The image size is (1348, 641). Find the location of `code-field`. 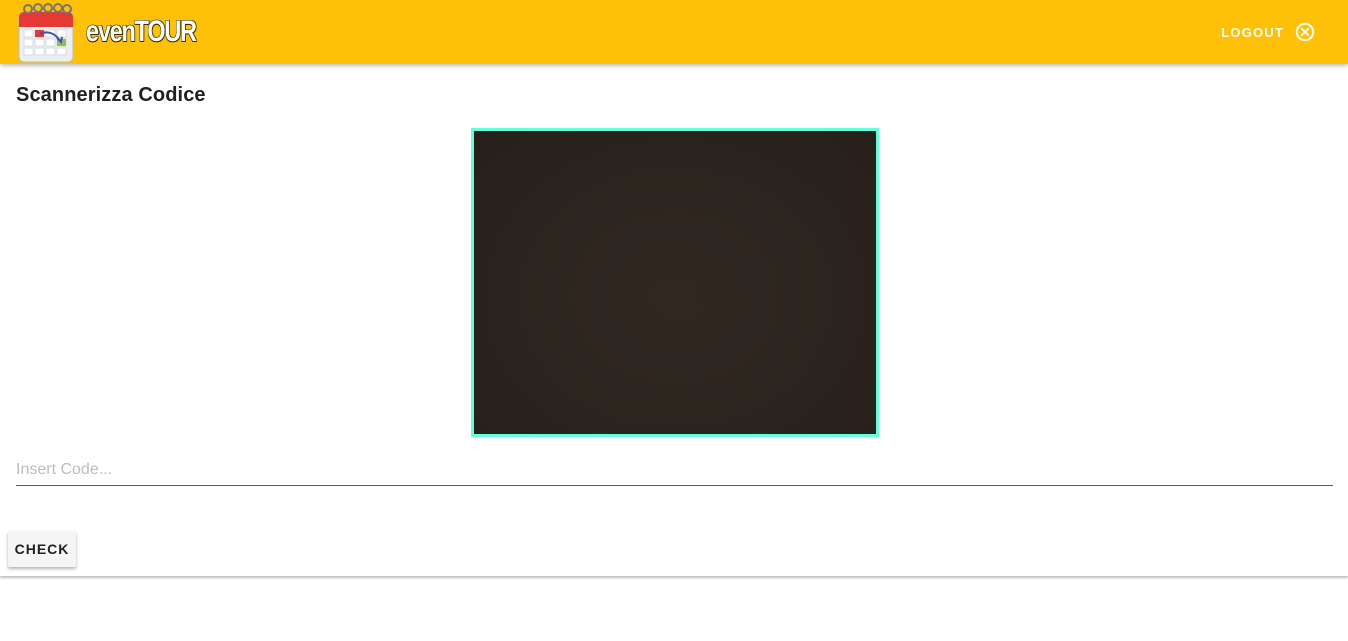

code-field is located at coordinates (674, 467).